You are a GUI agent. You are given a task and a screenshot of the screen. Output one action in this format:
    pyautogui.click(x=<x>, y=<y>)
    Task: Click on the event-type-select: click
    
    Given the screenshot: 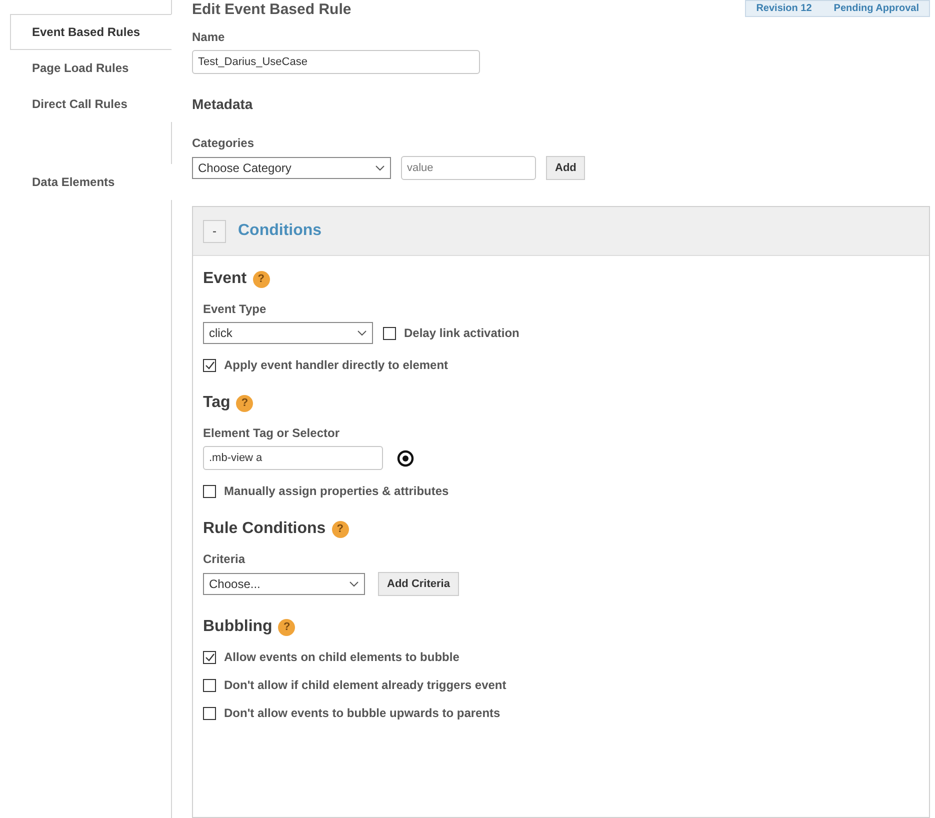 What is the action you would take?
    pyautogui.click(x=288, y=333)
    